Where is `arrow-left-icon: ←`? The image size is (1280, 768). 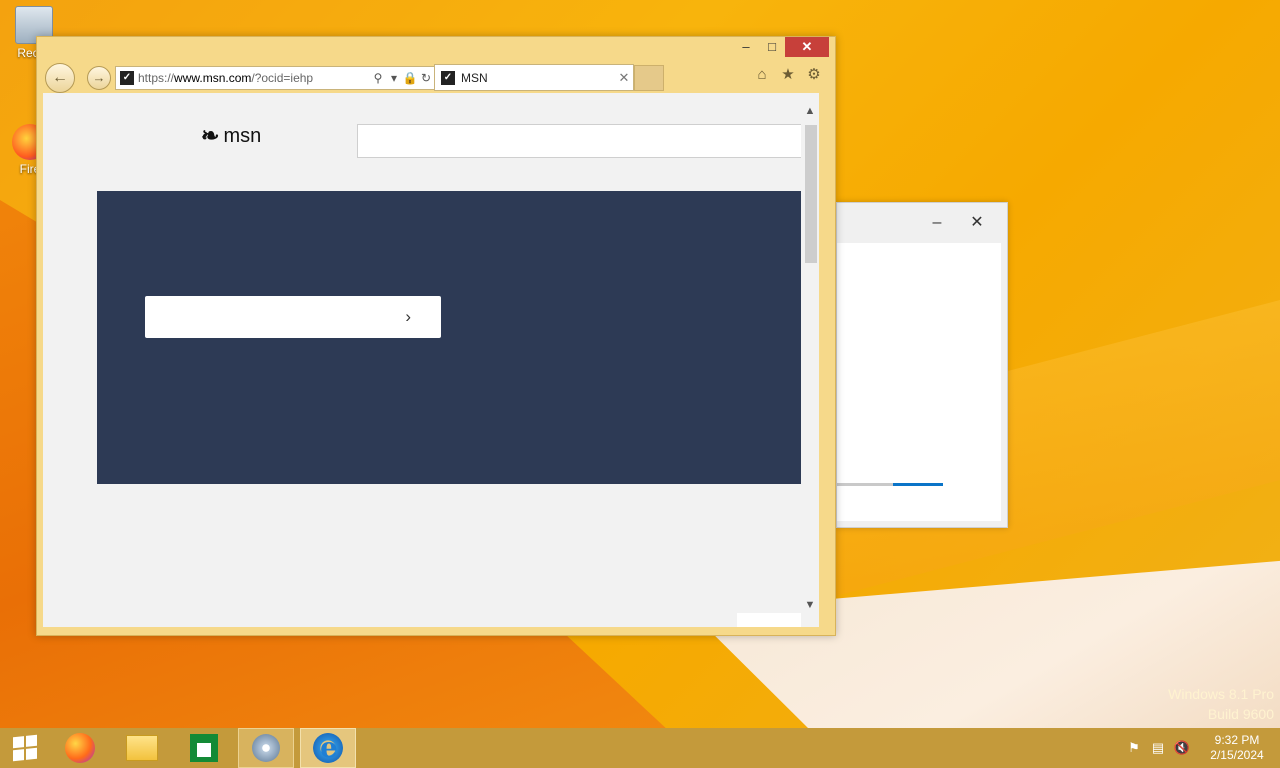
arrow-left-icon: ← is located at coordinates (60, 77).